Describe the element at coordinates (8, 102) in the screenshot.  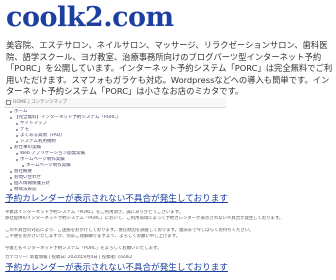
I see `home-icon` at that location.